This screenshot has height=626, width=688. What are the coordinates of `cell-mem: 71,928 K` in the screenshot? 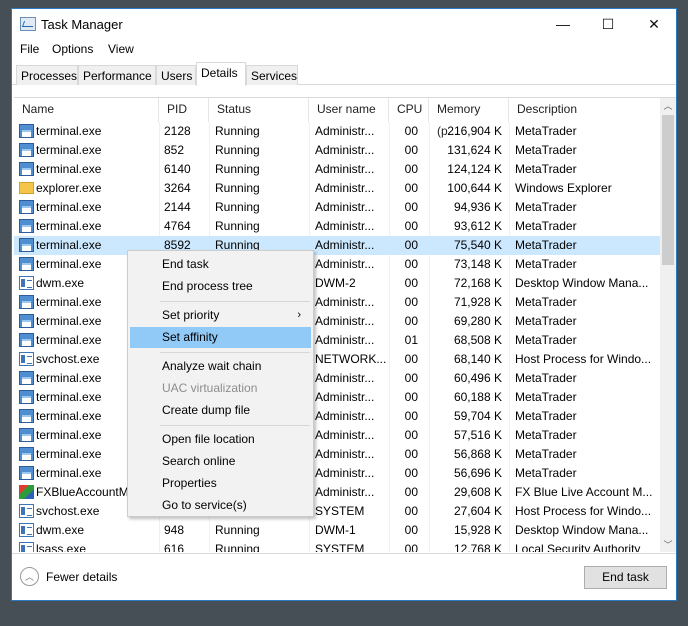 It's located at (477, 302).